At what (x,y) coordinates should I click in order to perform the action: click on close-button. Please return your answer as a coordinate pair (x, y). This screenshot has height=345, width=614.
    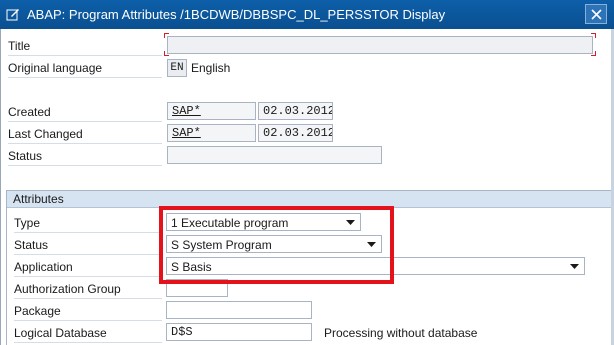
    Looking at the image, I should click on (596, 14).